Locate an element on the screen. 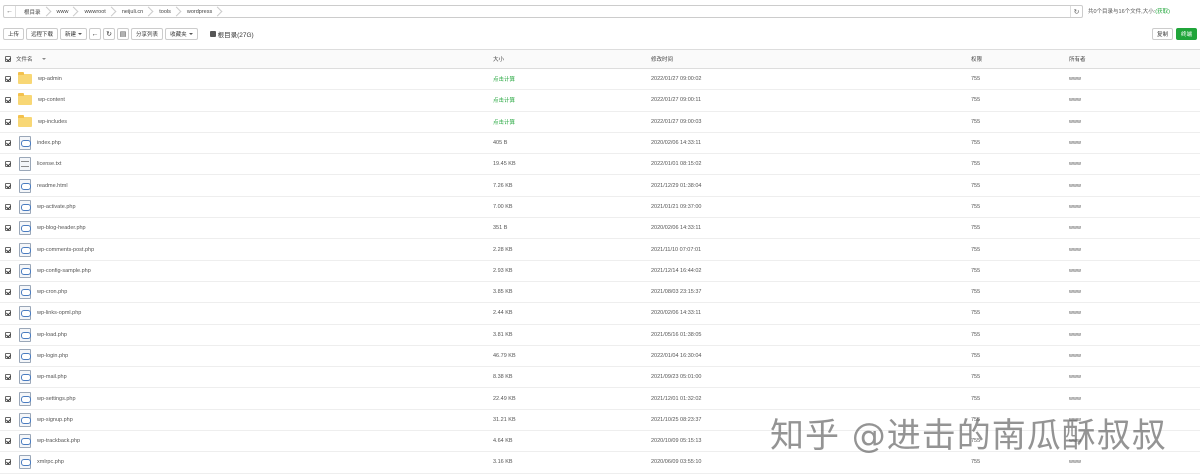 The height and width of the screenshot is (476, 1200). file-name-cell: wp-config-sample.php is located at coordinates (254, 270).